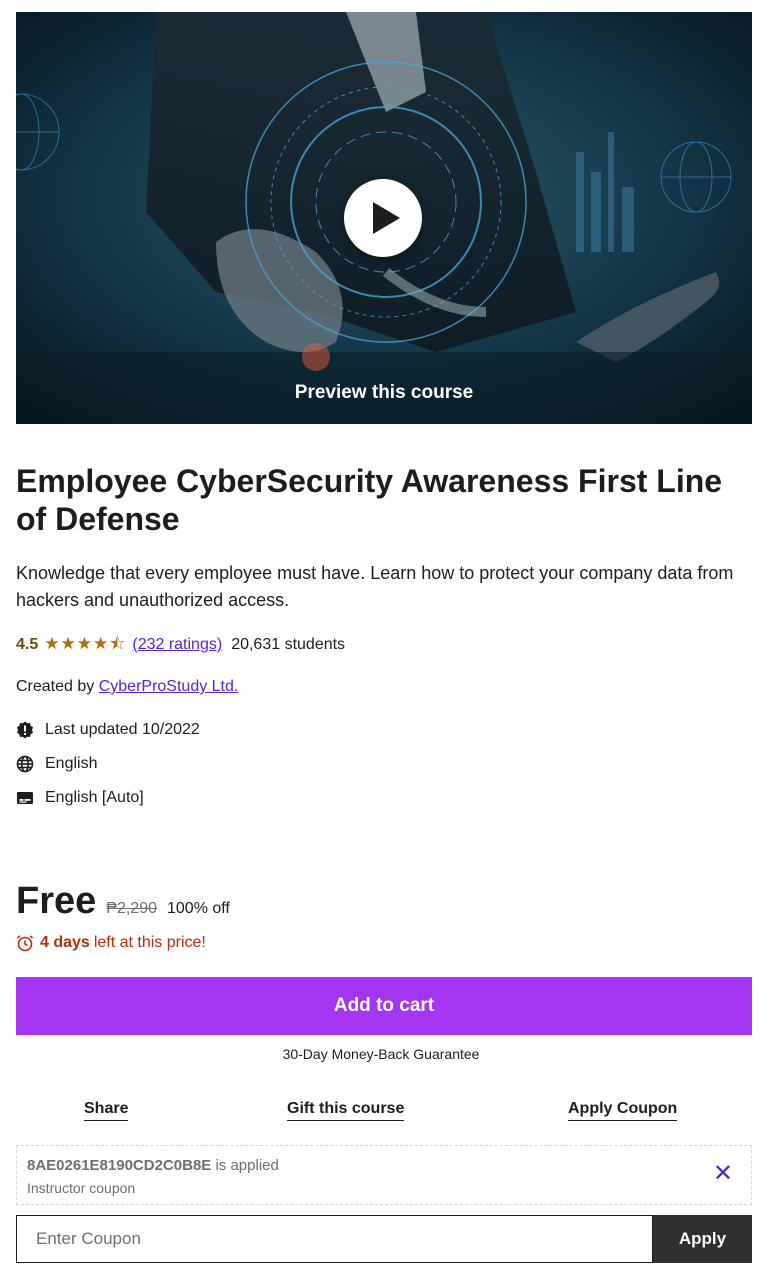  Describe the element at coordinates (27, 644) in the screenshot. I see `rating-number: 4.5` at that location.